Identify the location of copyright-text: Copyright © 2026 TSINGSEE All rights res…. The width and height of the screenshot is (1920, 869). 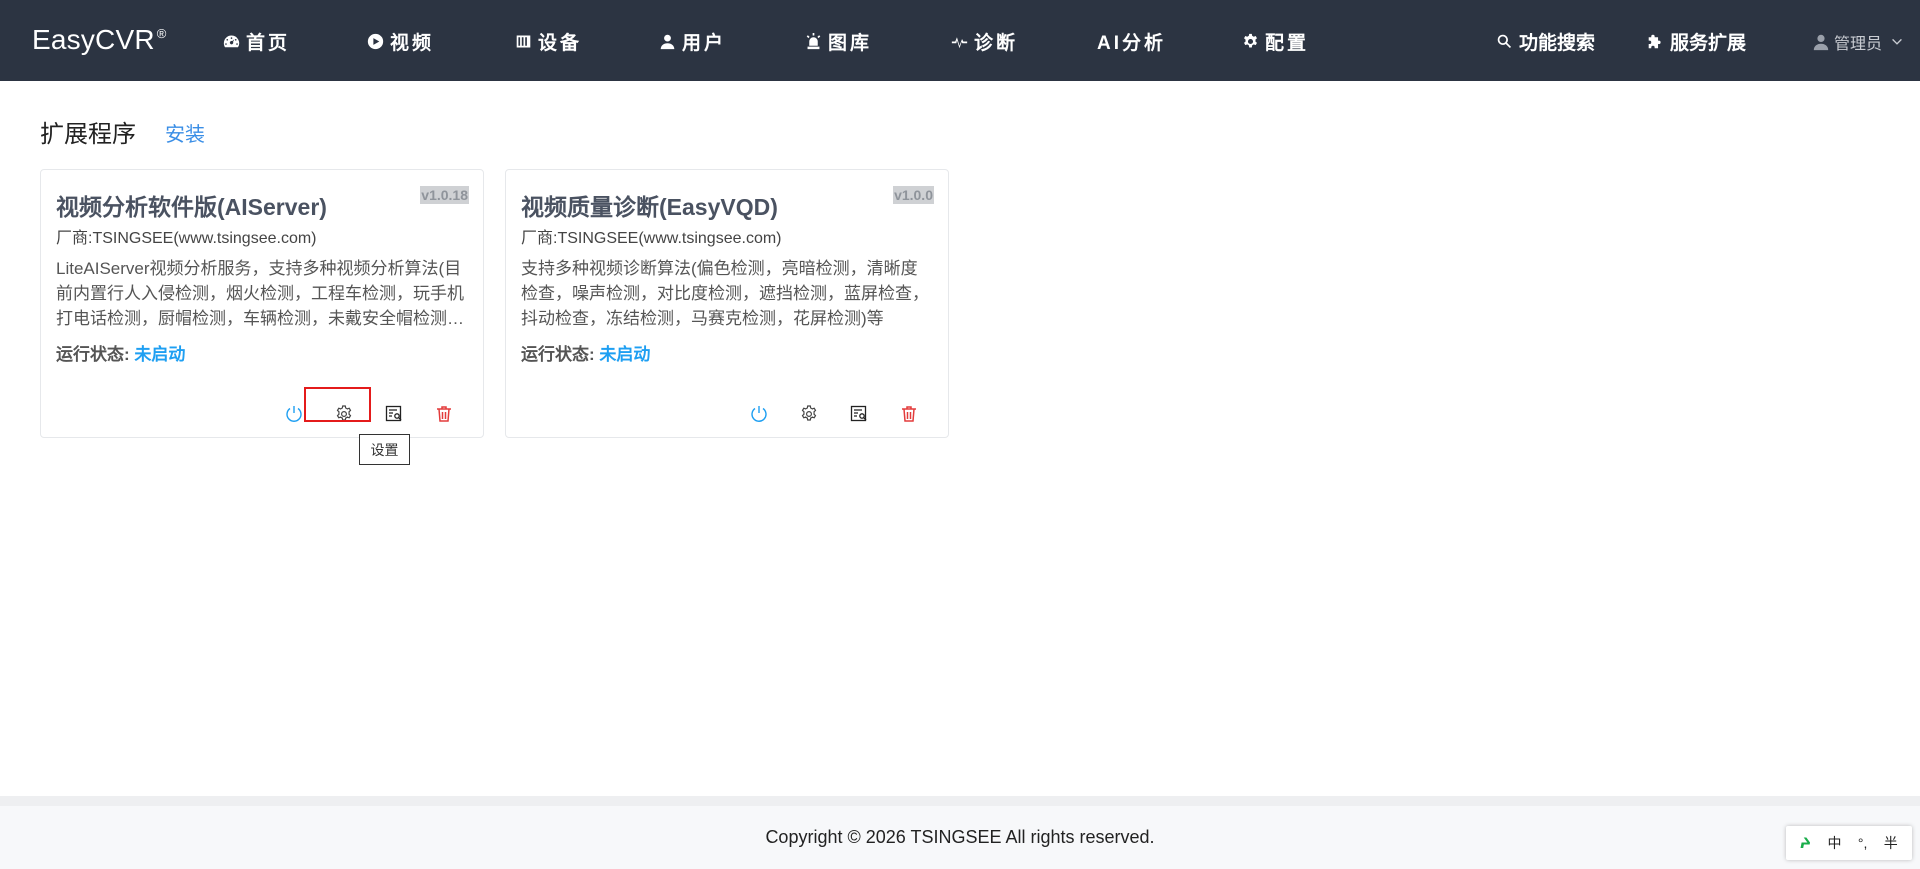
(960, 837).